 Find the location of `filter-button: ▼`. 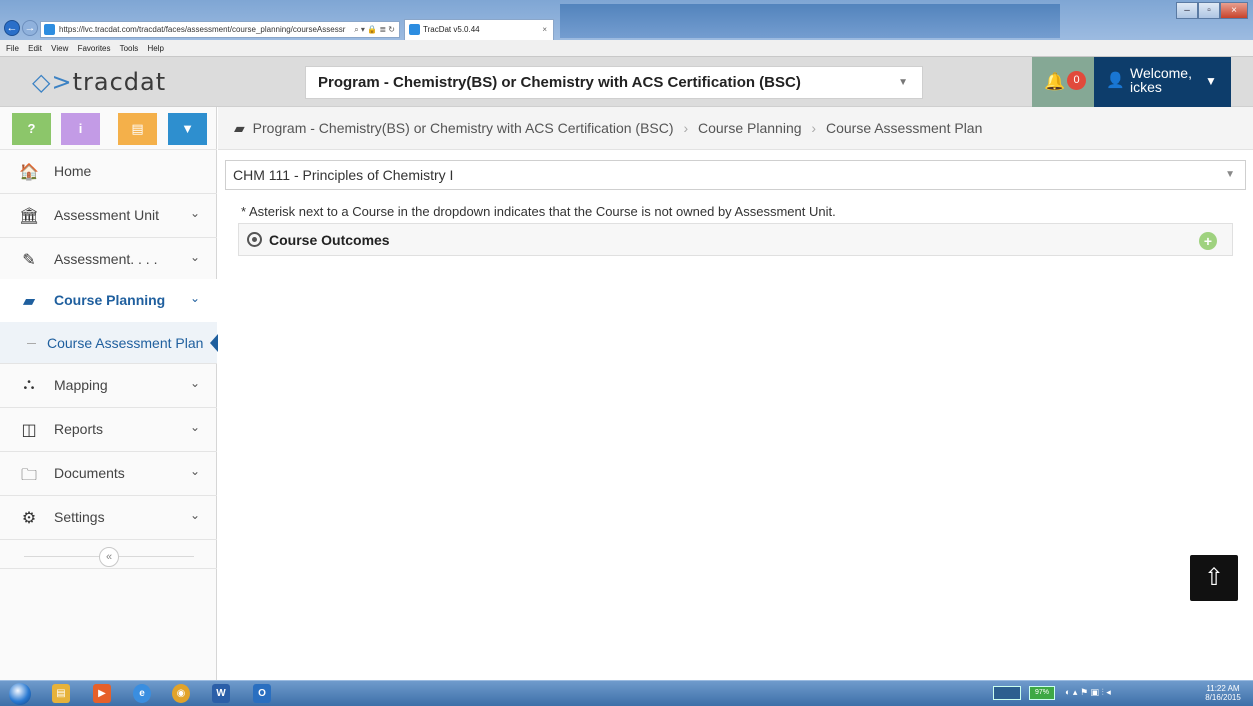

filter-button: ▼ is located at coordinates (187, 129).